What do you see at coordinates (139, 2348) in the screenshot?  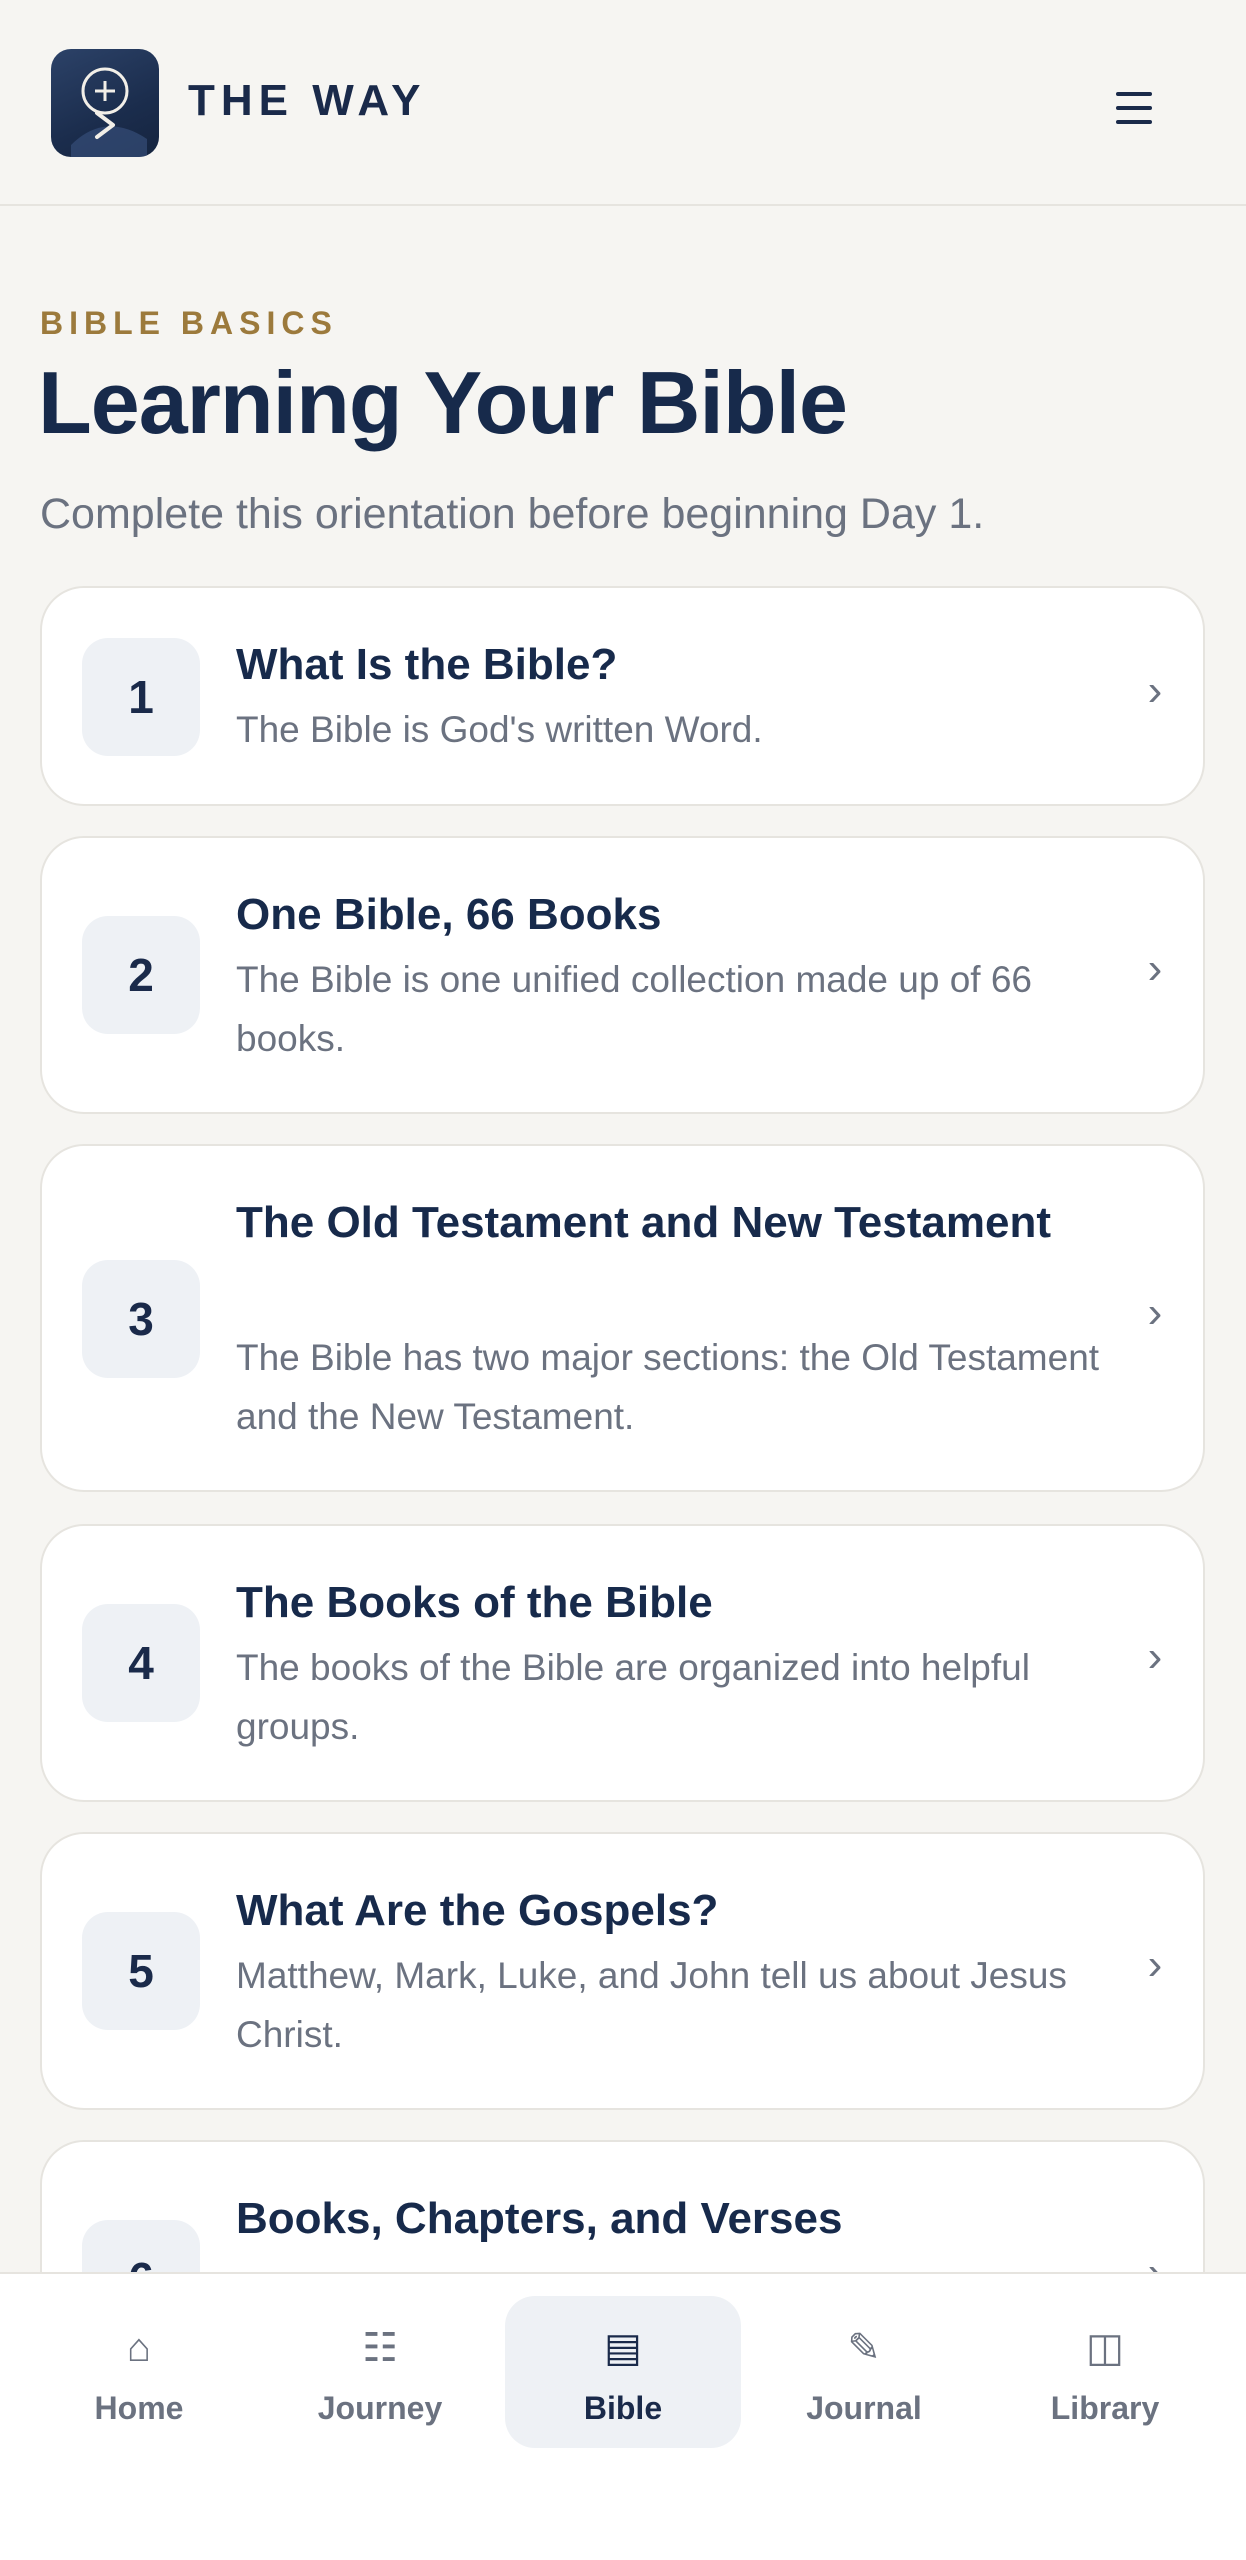 I see `home-icon: ⌂` at bounding box center [139, 2348].